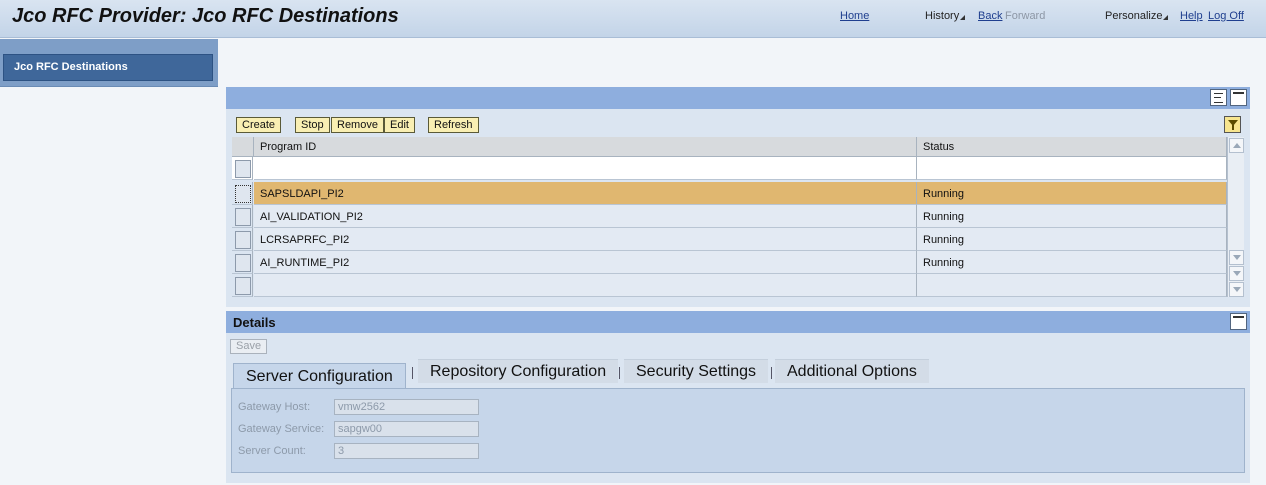 Image resolution: width=1266 pixels, height=485 pixels. I want to click on select-all-header, so click(243, 147).